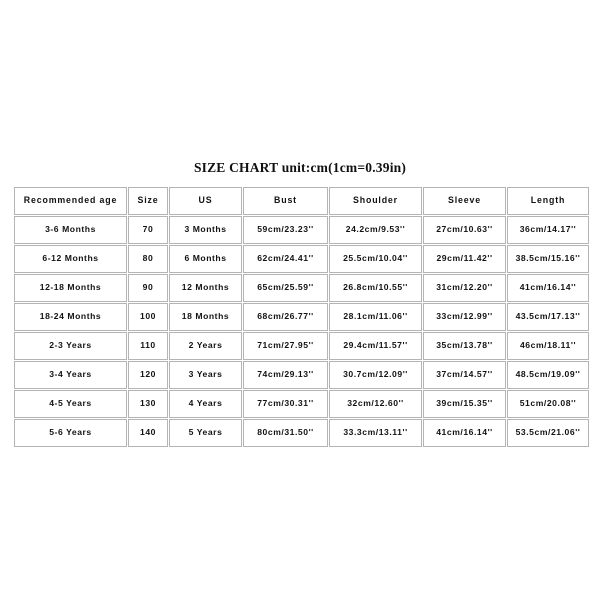  What do you see at coordinates (285, 259) in the screenshot?
I see `cell-bust: 62cm/24.41''` at bounding box center [285, 259].